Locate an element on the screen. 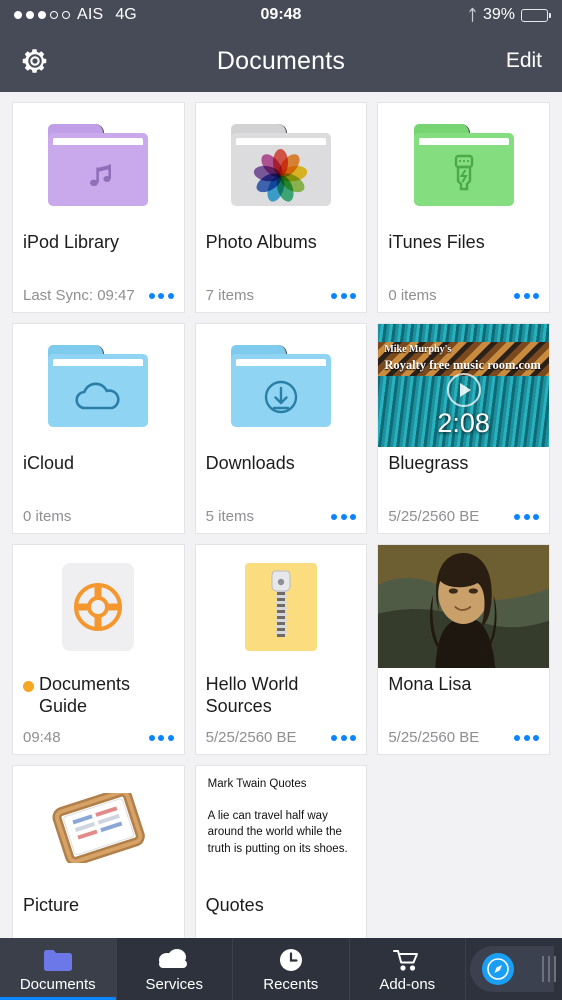  edit-button: Edit is located at coordinates (524, 61).